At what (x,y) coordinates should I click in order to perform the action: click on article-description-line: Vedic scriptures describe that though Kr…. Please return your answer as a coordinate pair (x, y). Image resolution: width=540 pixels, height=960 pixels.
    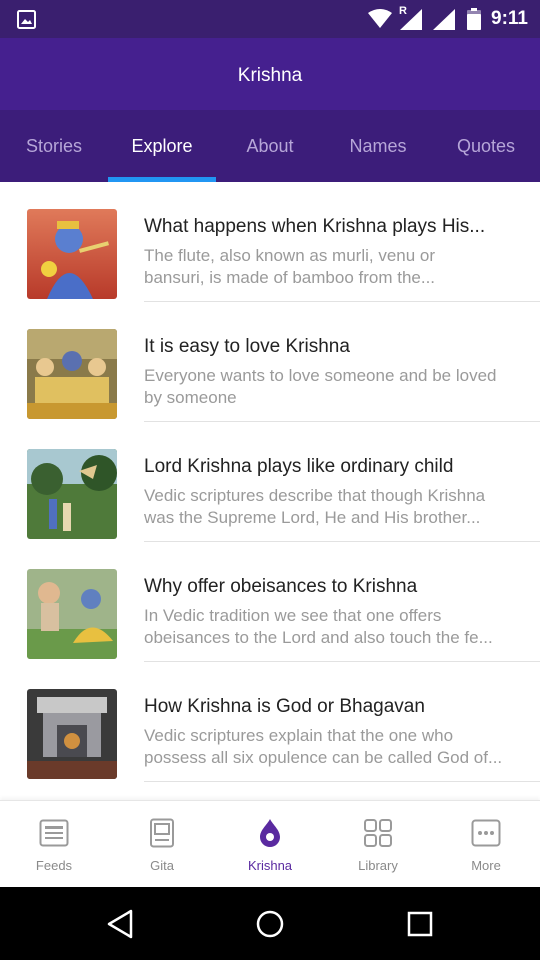
    Looking at the image, I should click on (315, 495).